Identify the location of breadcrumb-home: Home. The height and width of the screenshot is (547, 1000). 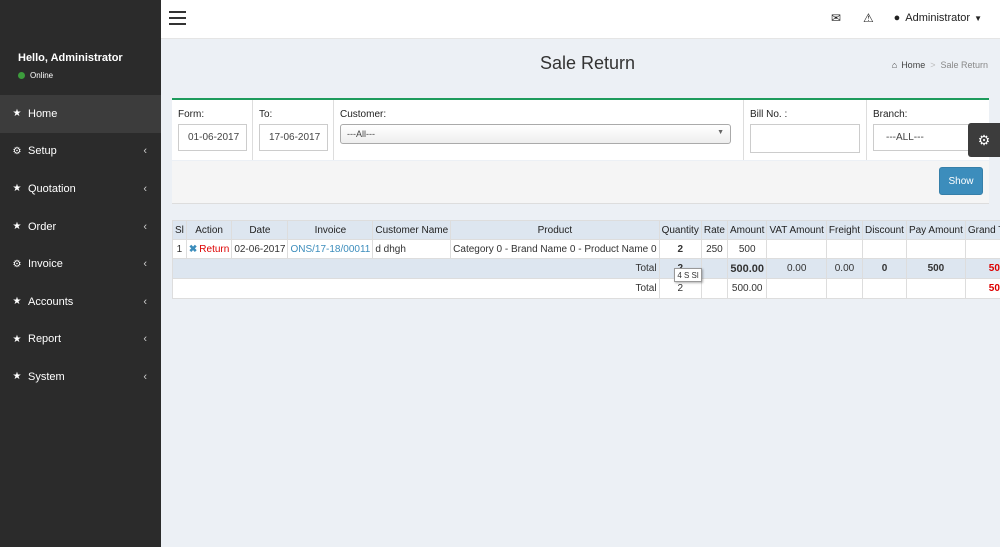
(913, 65).